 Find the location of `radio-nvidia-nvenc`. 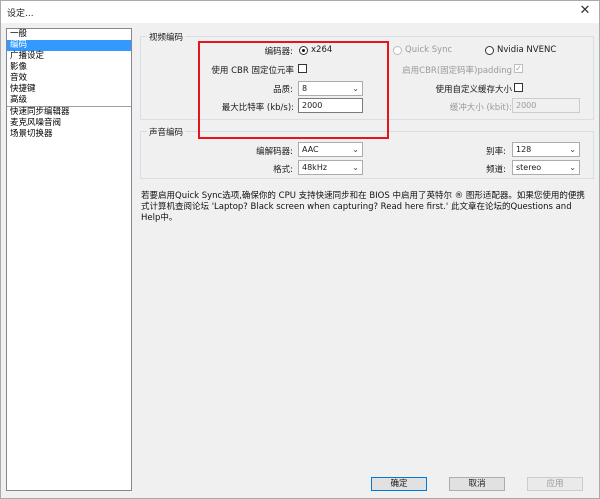

radio-nvidia-nvenc is located at coordinates (489, 50).